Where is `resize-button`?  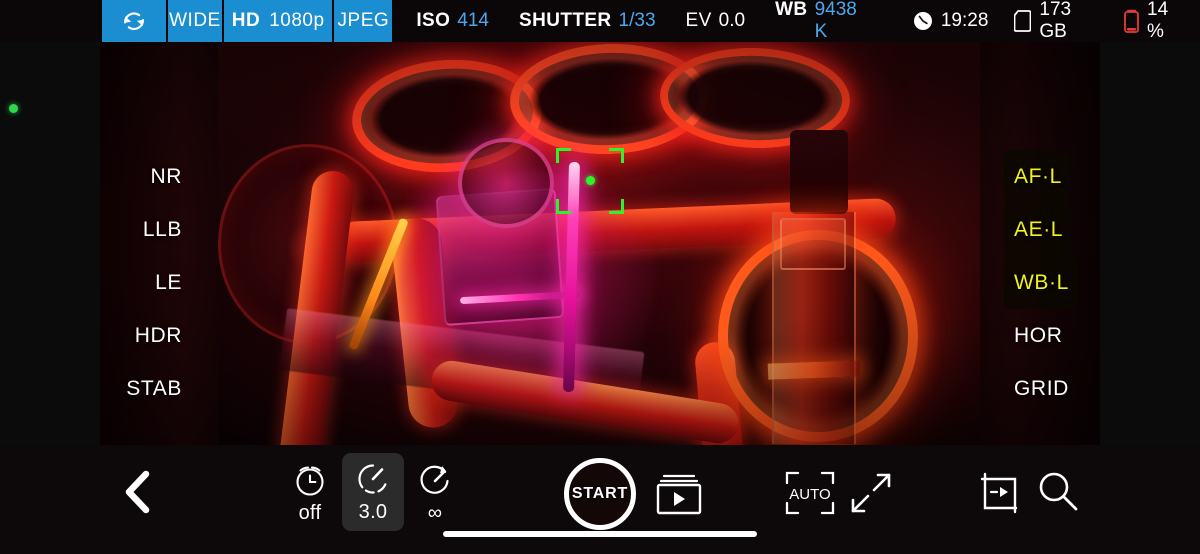
resize-button is located at coordinates (871, 493).